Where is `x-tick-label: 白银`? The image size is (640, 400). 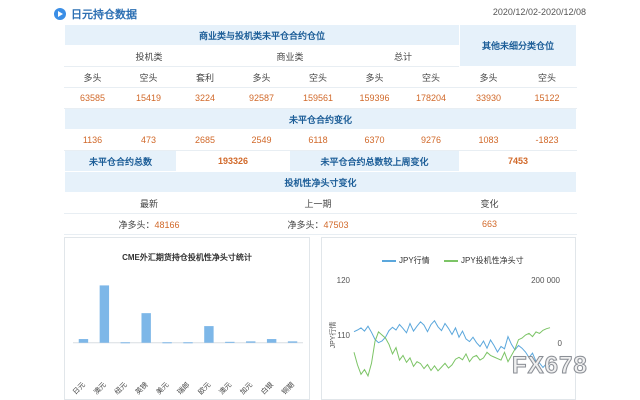 x-tick-label: 白银 is located at coordinates (267, 388).